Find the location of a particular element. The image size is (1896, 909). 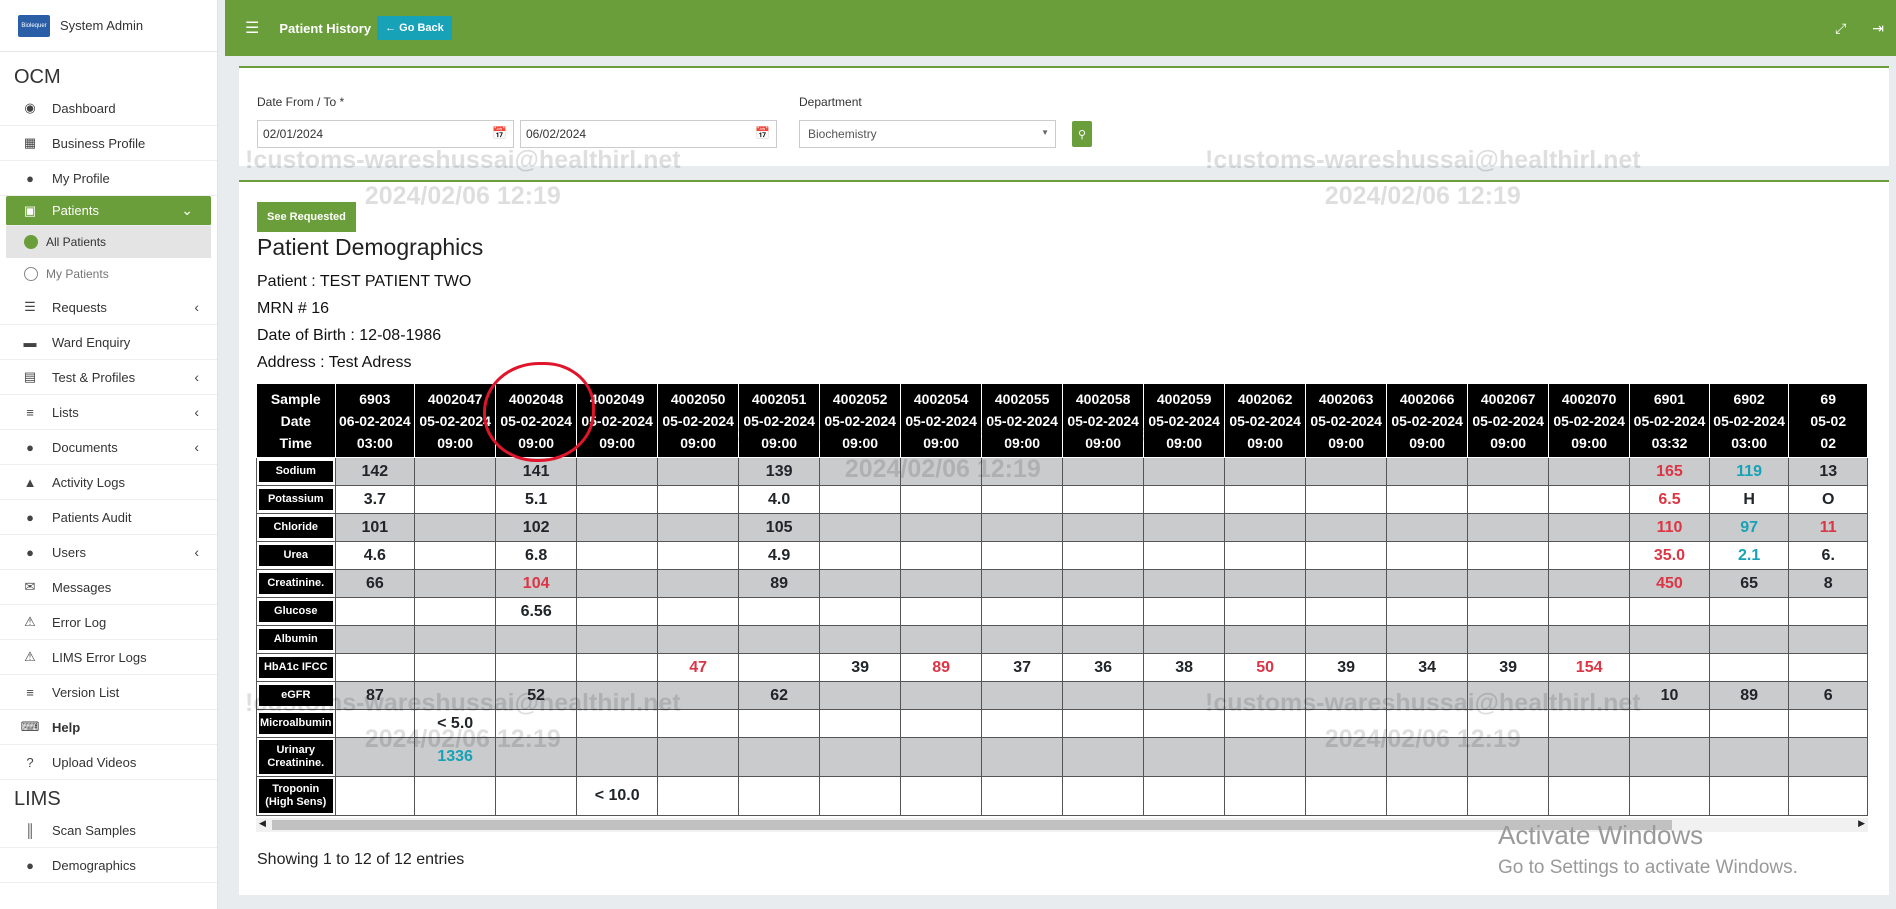

horizontal-scrollbar: ◀ ▶ is located at coordinates (1062, 825).